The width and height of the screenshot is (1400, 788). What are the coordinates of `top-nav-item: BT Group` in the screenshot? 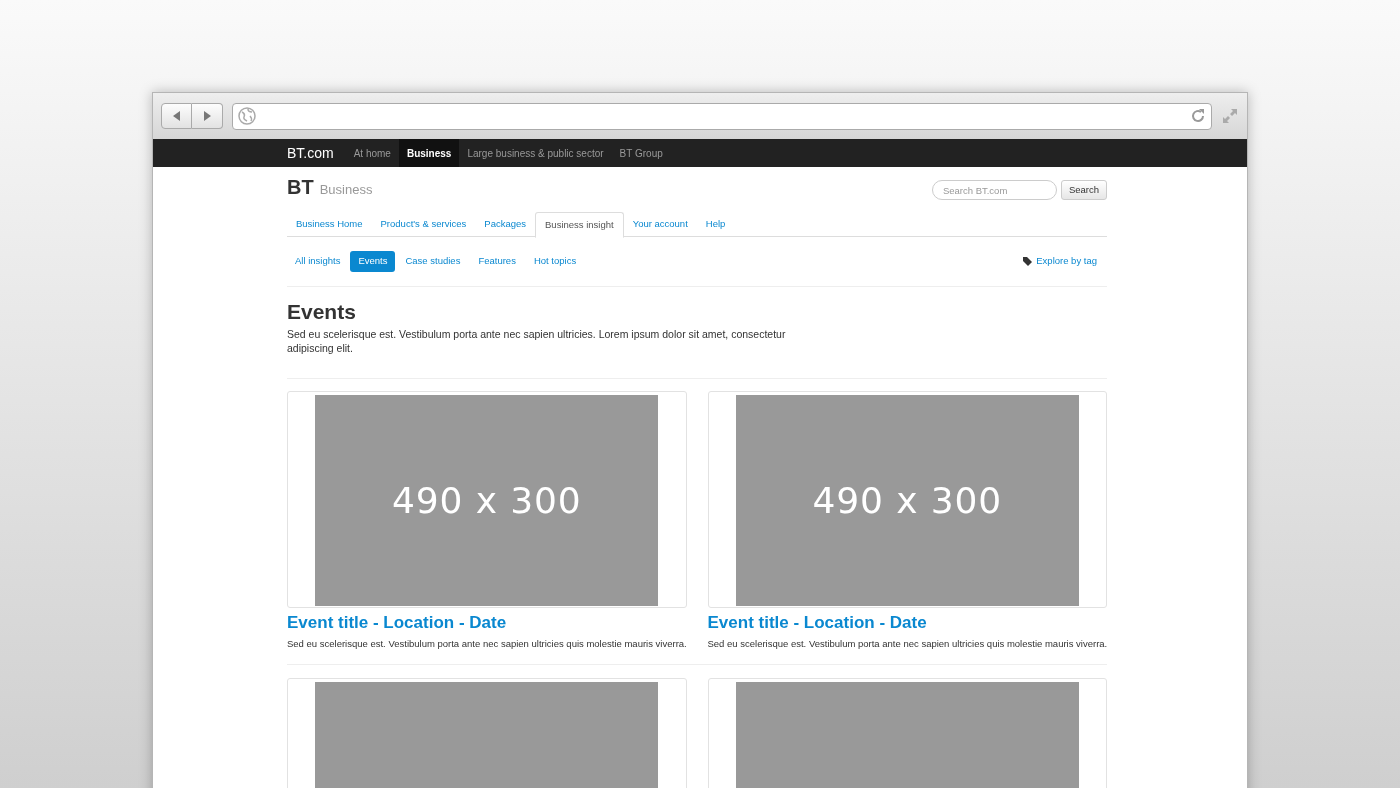 It's located at (641, 153).